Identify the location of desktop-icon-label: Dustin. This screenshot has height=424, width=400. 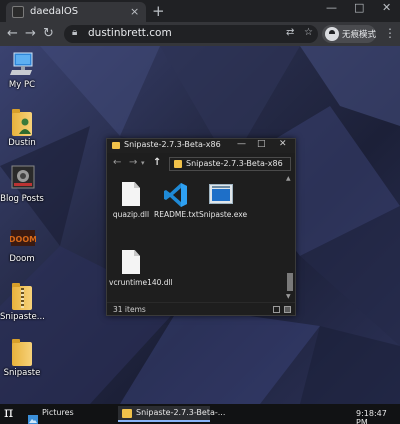
(22, 143).